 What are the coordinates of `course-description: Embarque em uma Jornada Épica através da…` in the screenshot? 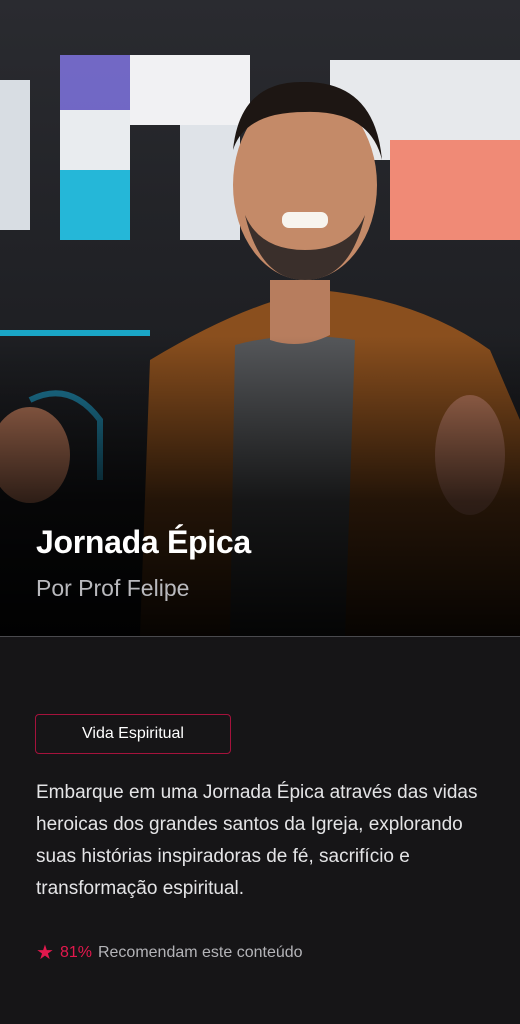 It's located at (257, 840).